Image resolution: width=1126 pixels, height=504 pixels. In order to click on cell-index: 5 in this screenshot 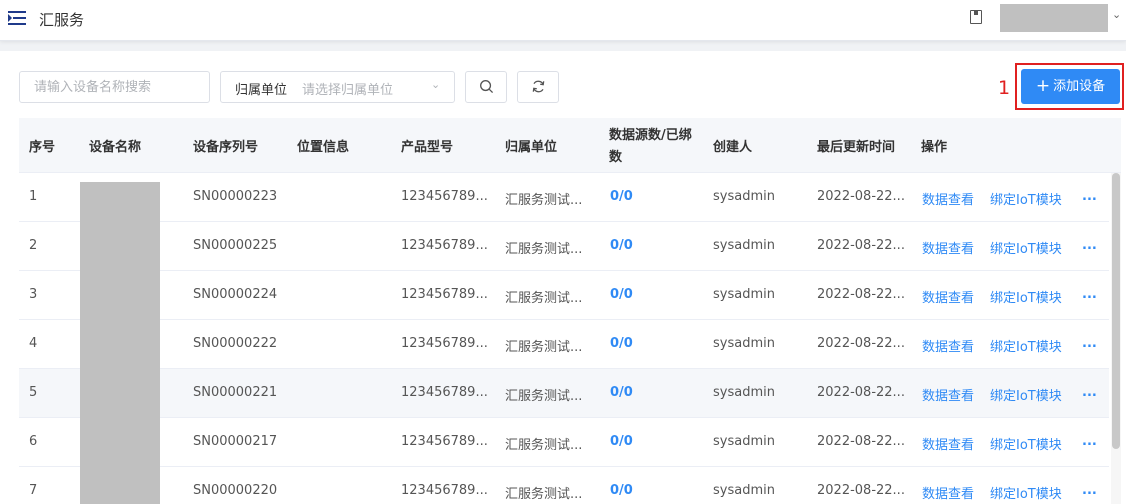, I will do `click(33, 392)`.